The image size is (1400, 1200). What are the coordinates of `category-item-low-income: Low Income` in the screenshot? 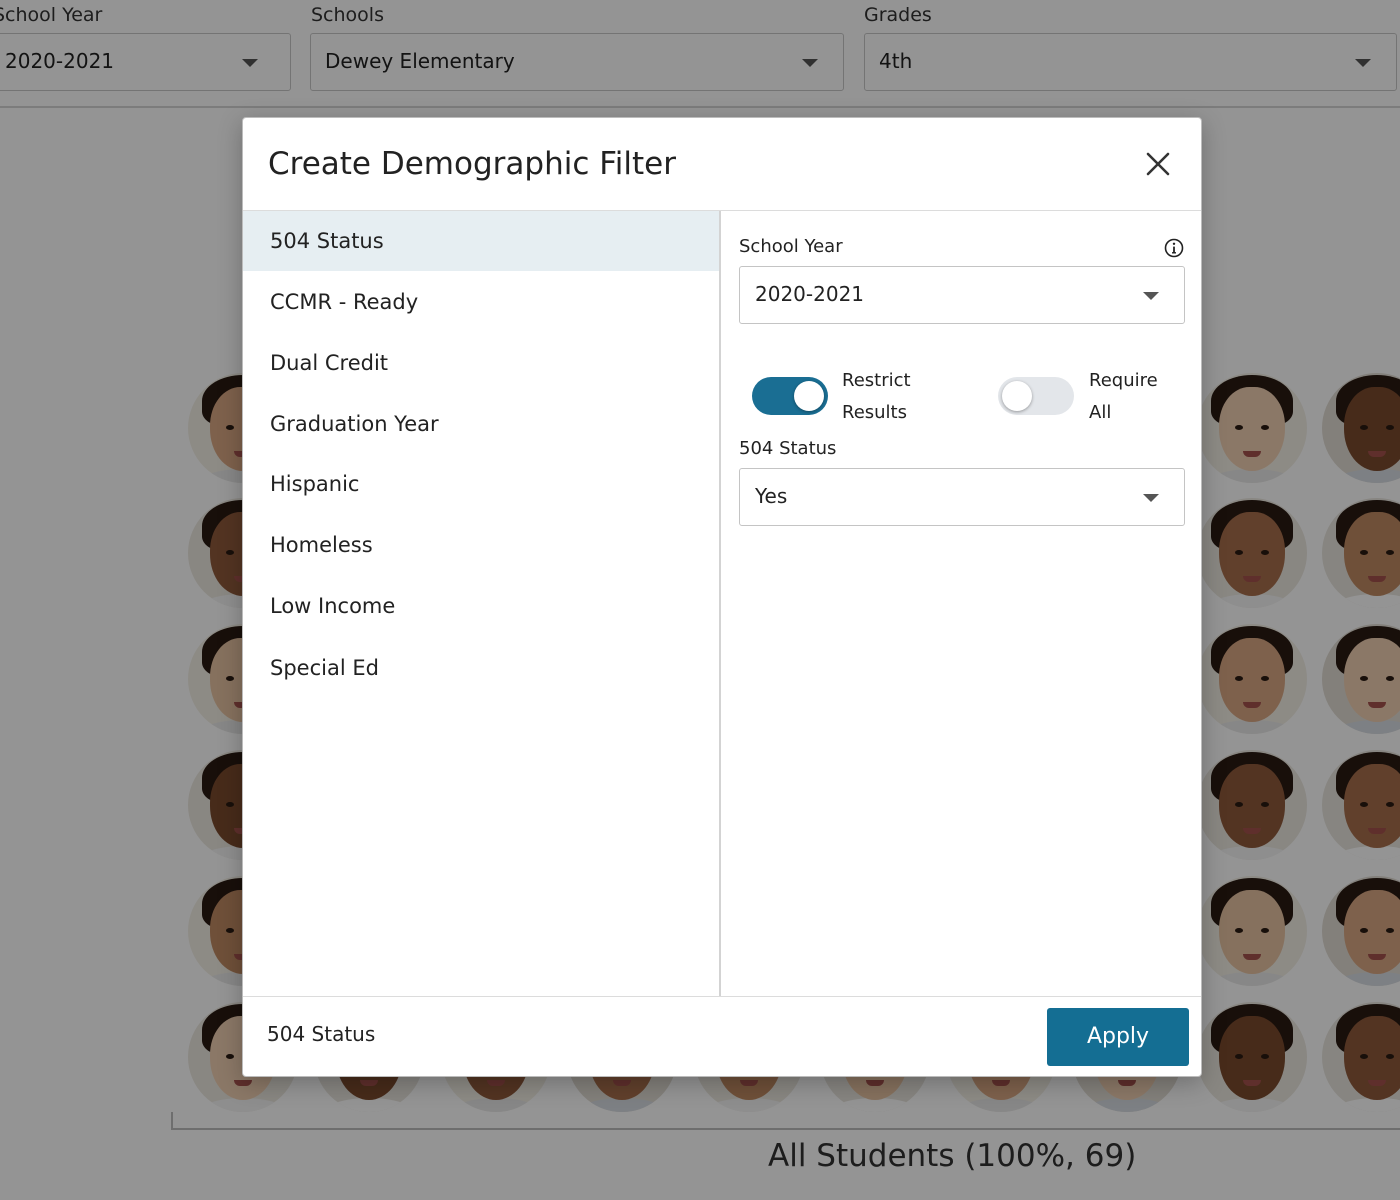 It's located at (481, 606).